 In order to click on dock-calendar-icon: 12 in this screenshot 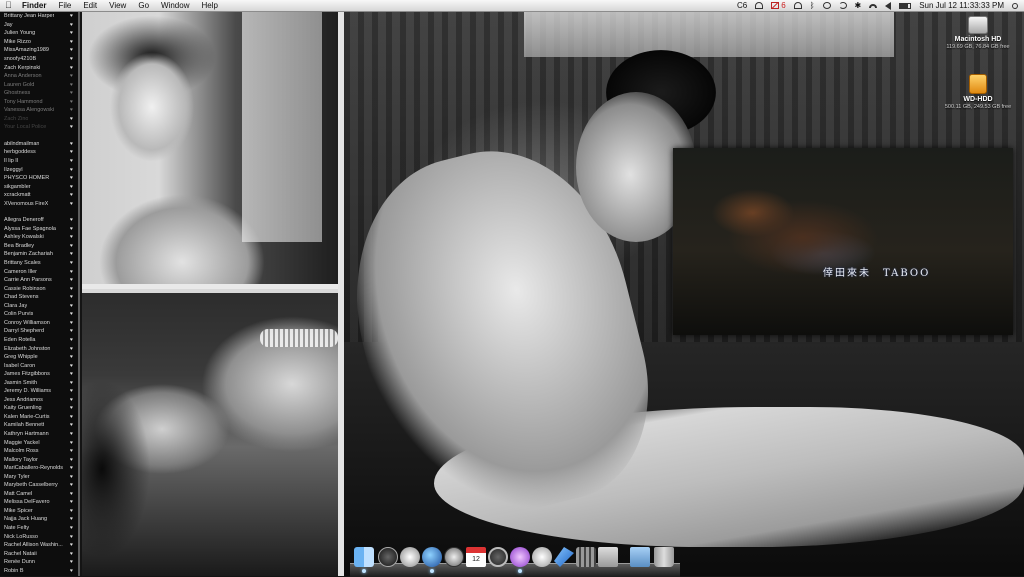, I will do `click(476, 557)`.